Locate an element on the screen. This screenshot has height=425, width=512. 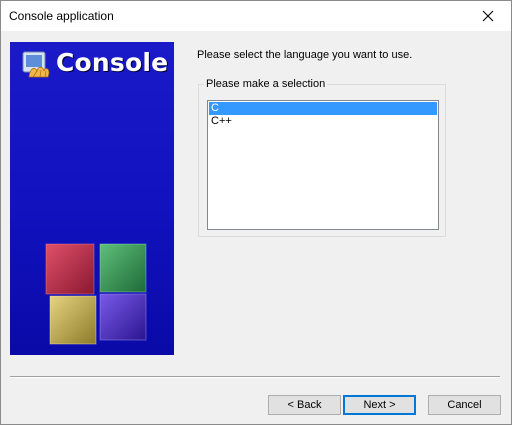
language-option-cpp: C++ is located at coordinates (323, 121).